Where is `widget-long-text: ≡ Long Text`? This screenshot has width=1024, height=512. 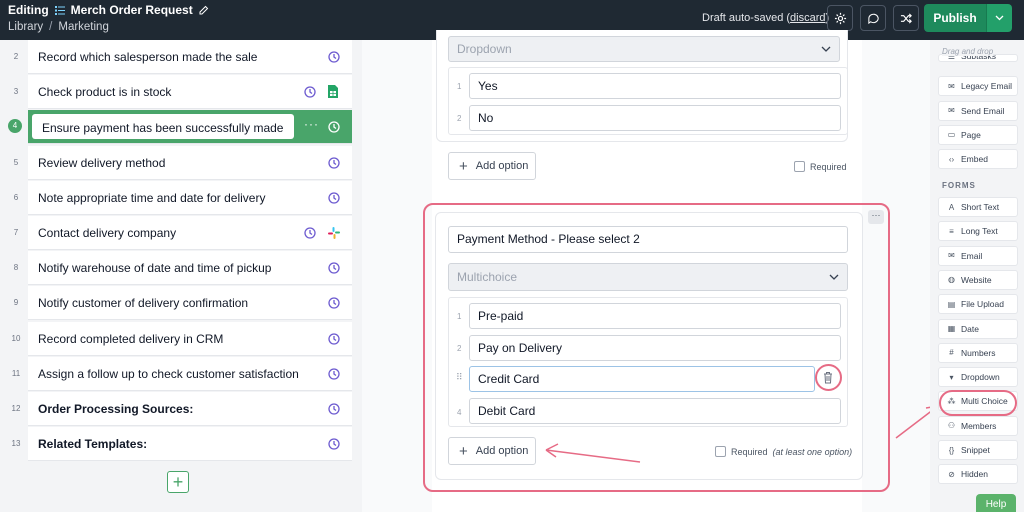
widget-long-text: ≡ Long Text is located at coordinates (978, 231).